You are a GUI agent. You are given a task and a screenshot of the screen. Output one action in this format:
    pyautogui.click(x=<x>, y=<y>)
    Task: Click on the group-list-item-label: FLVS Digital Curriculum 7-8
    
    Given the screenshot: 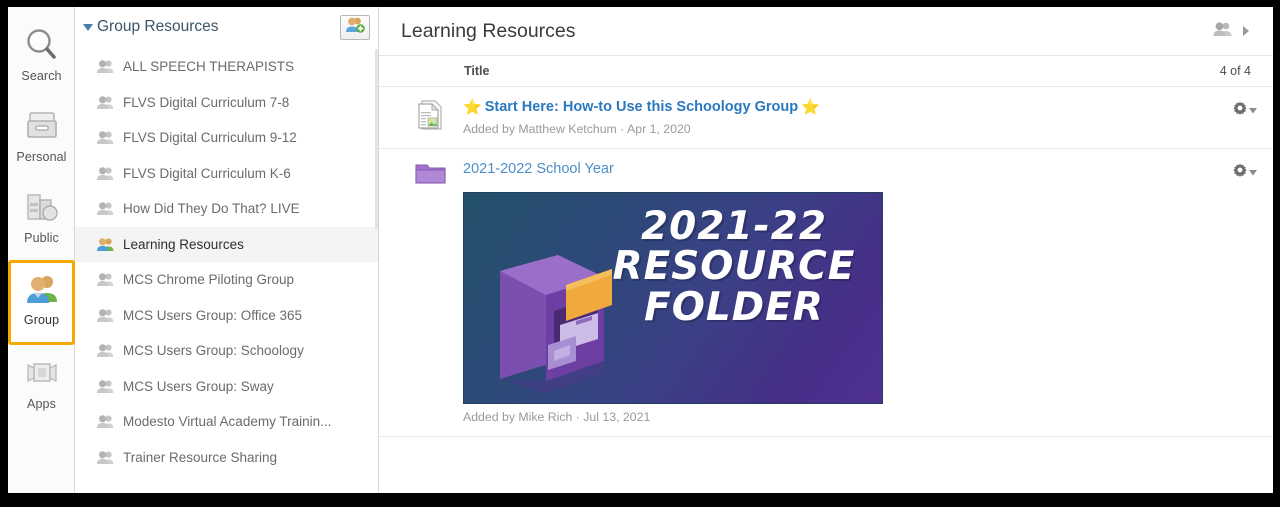 What is the action you would take?
    pyautogui.click(x=206, y=102)
    